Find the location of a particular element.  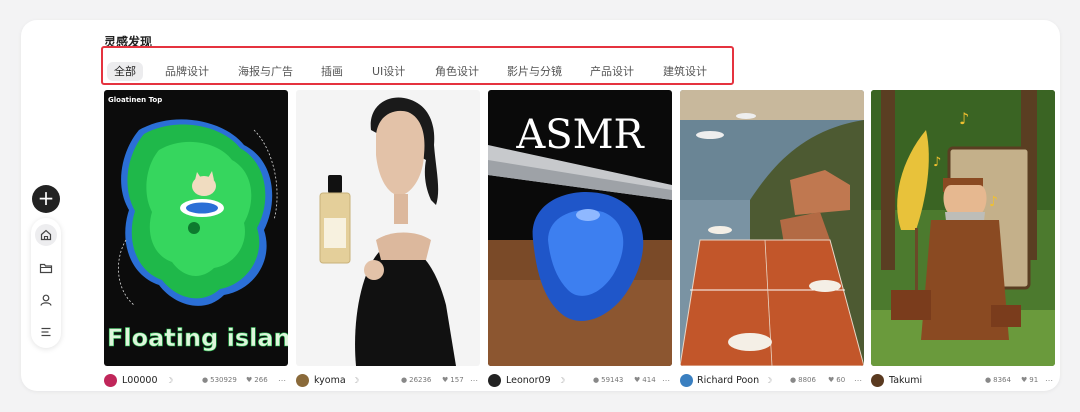

view-count: ● 59143 is located at coordinates (608, 380).